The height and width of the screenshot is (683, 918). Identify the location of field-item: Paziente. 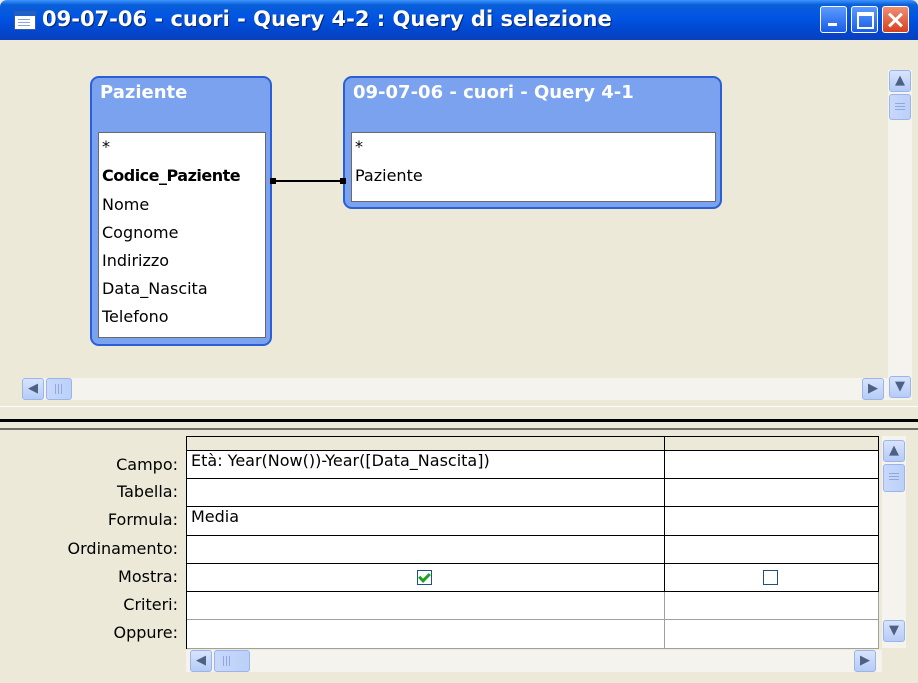
(389, 175).